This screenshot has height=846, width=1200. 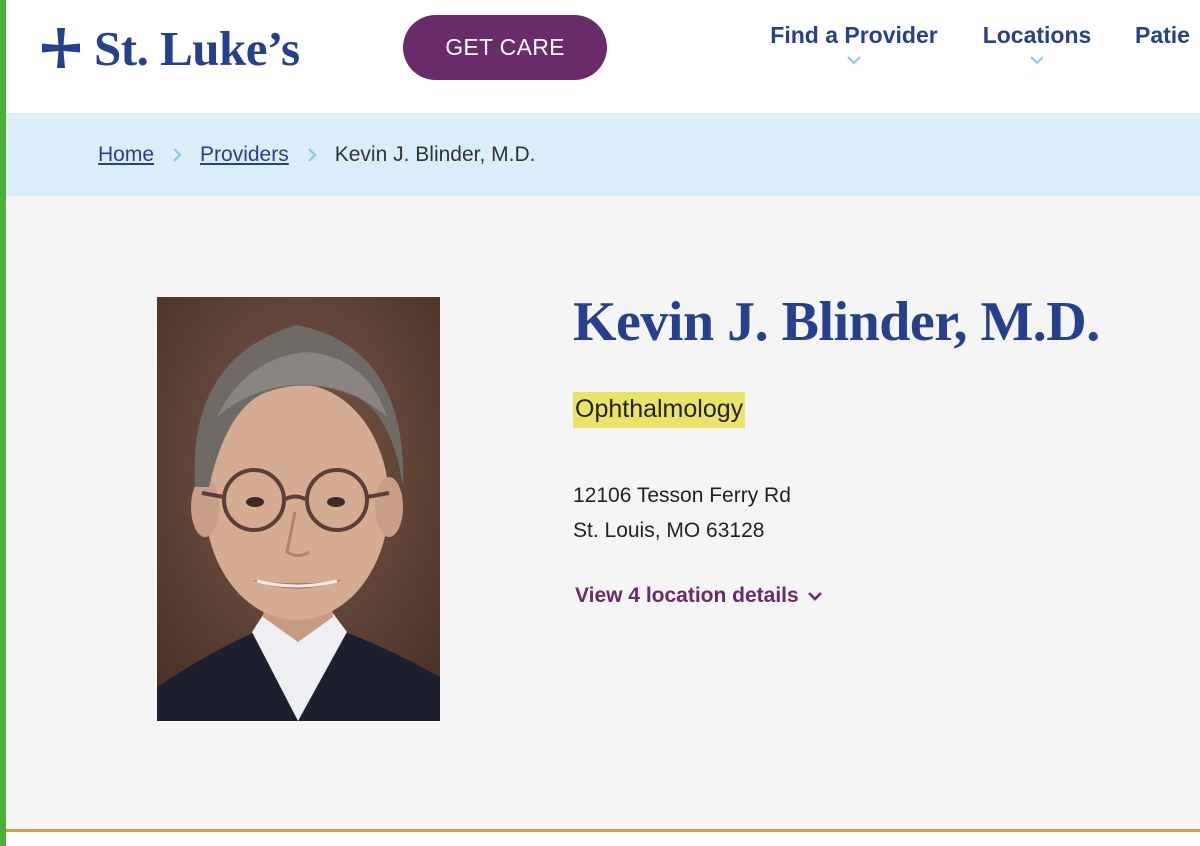 I want to click on specialty-tag: Ophthalmology, so click(x=659, y=410).